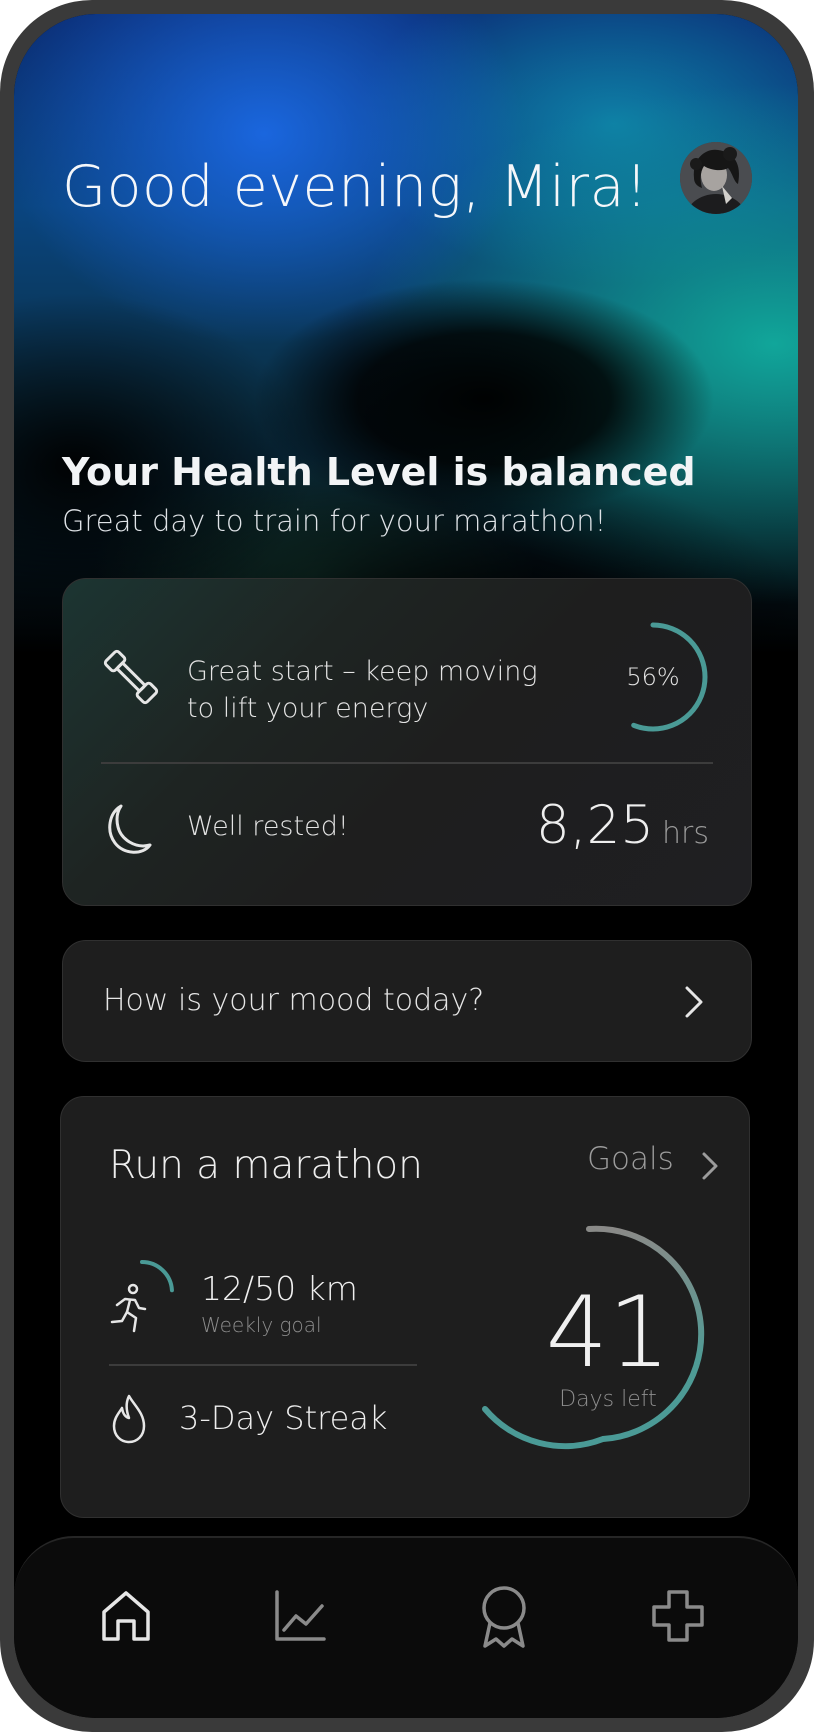 The image size is (814, 1732). I want to click on sleep-hours-value: 8,25, so click(595, 825).